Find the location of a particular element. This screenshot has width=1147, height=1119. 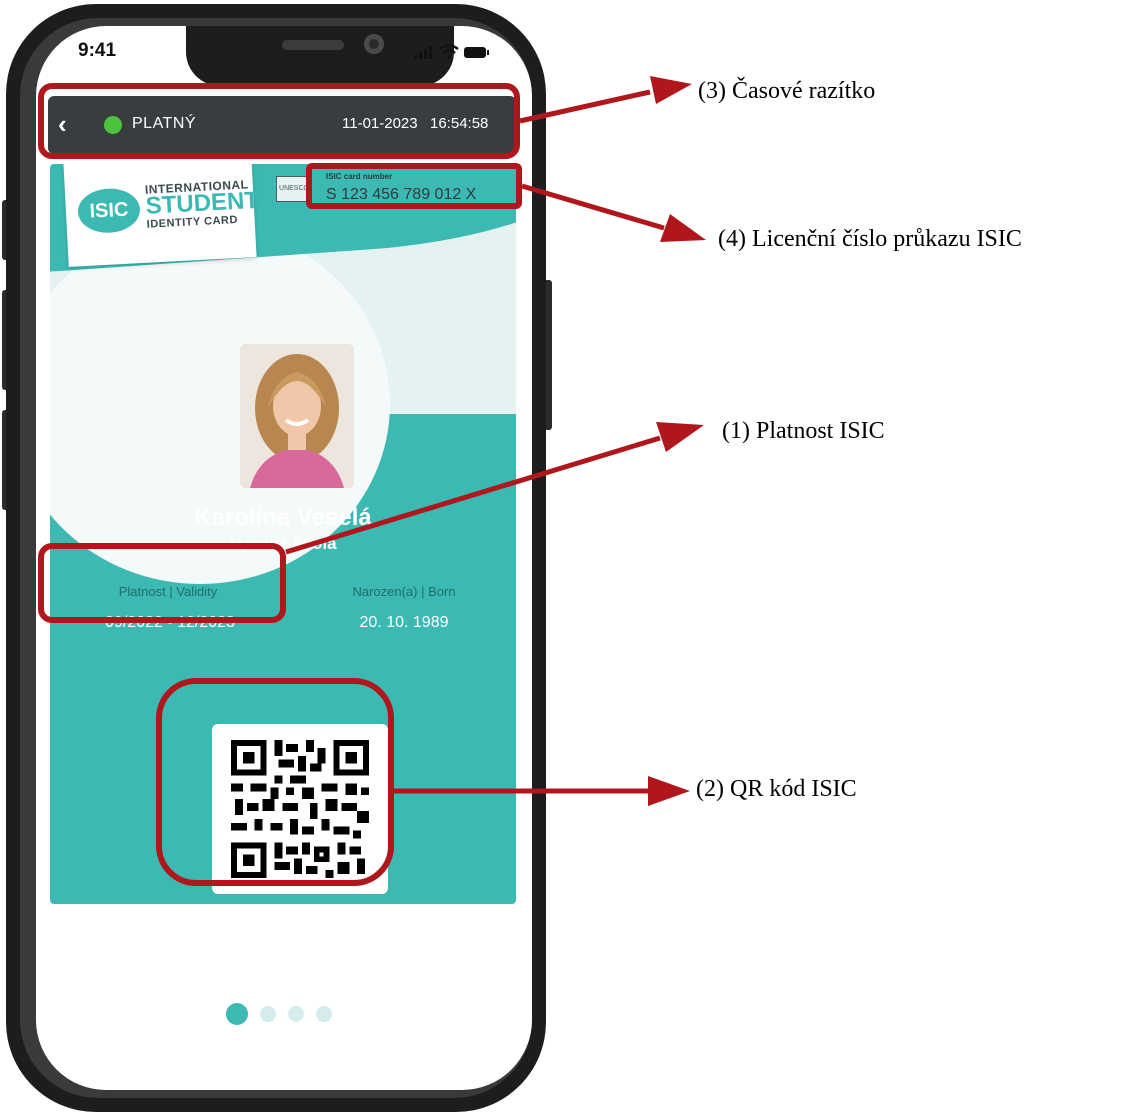

annotation-validity: (1) Platnost ISIC is located at coordinates (803, 431).